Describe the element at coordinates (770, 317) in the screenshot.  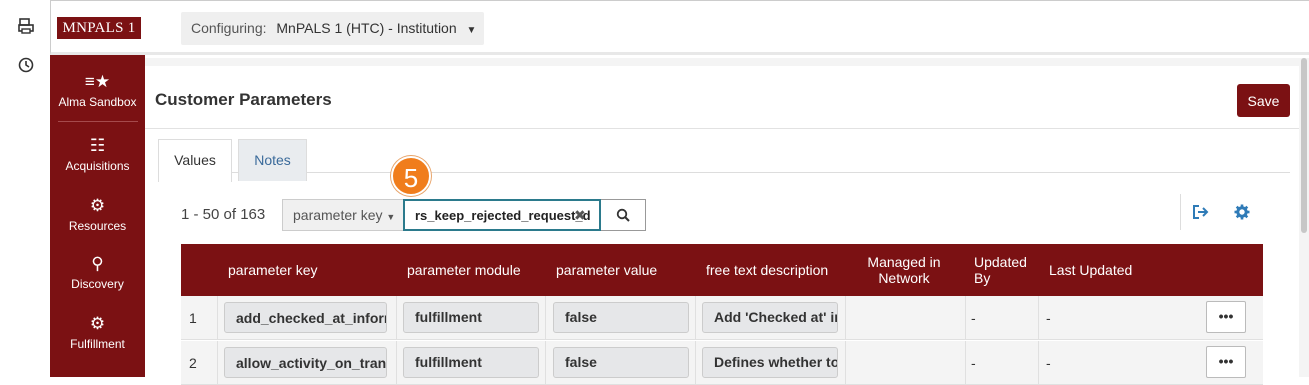
I see `description-field: Add 'Checked at' in` at that location.